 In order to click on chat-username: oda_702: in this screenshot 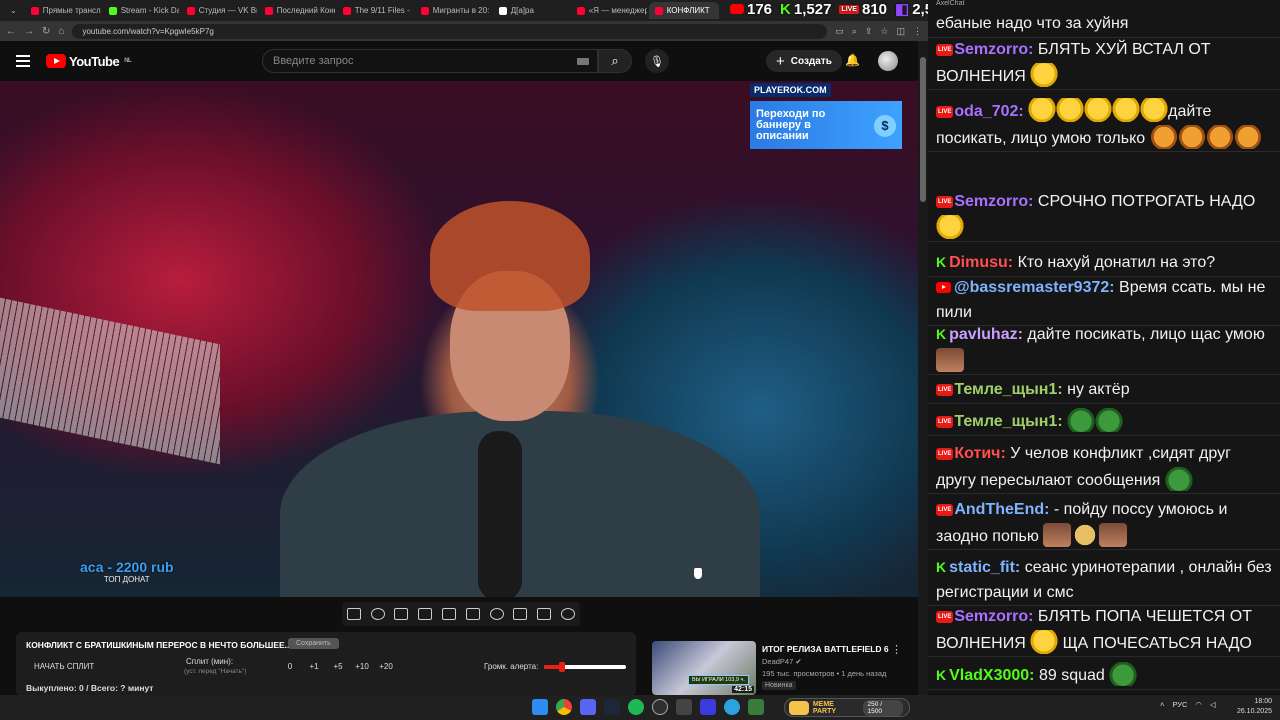, I will do `click(988, 111)`.